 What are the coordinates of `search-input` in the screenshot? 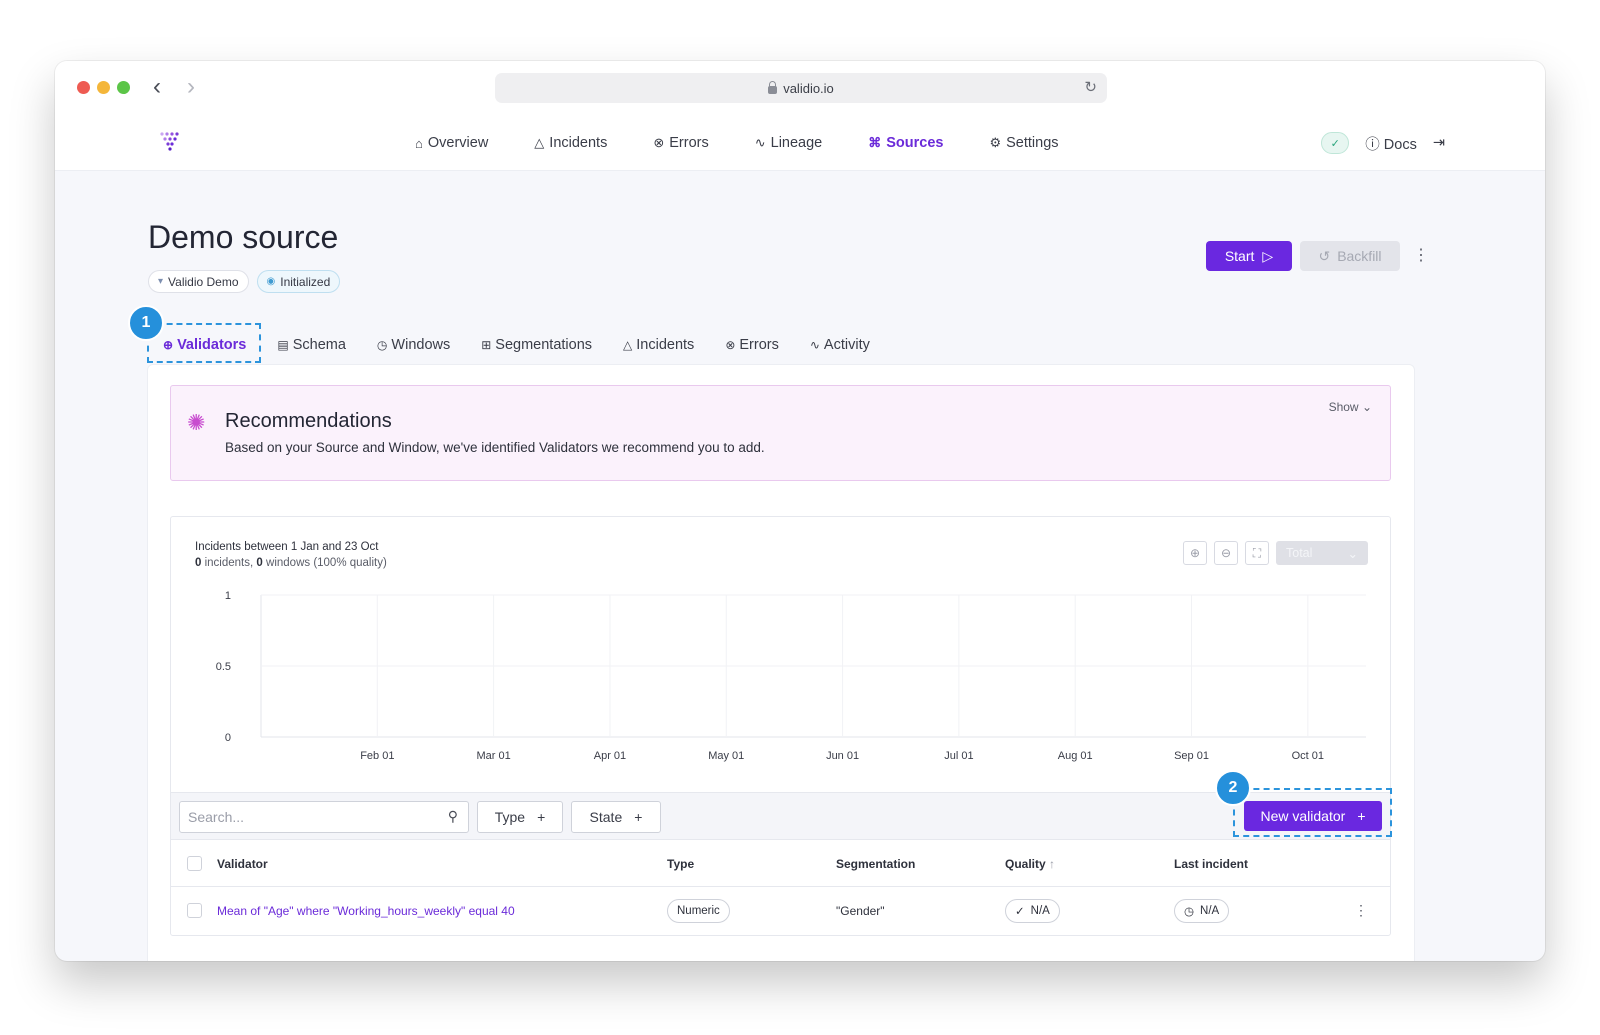 It's located at (313, 817).